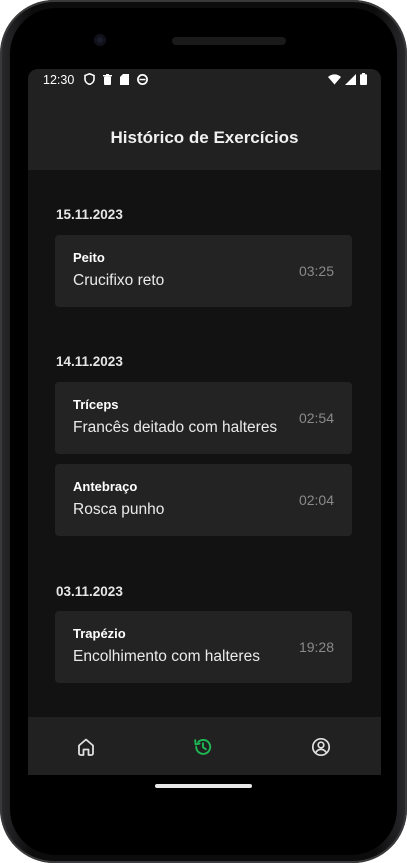 Image resolution: width=407 pixels, height=863 pixels. What do you see at coordinates (89, 257) in the screenshot?
I see `muscle-group-label: Peito` at bounding box center [89, 257].